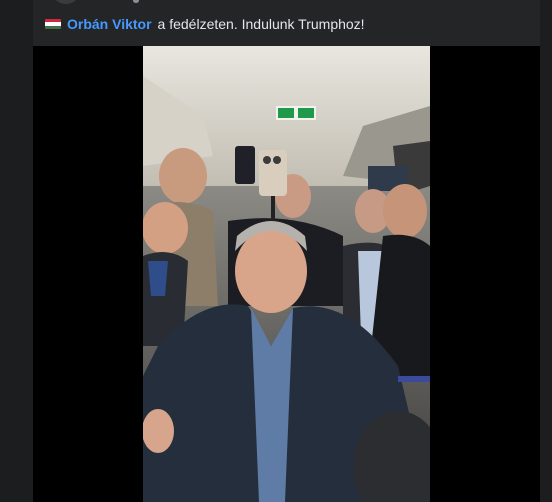 The width and height of the screenshot is (552, 502). What do you see at coordinates (261, 24) in the screenshot?
I see `caption-text: a fedélzeten. Indulunk Trumphoz!` at bounding box center [261, 24].